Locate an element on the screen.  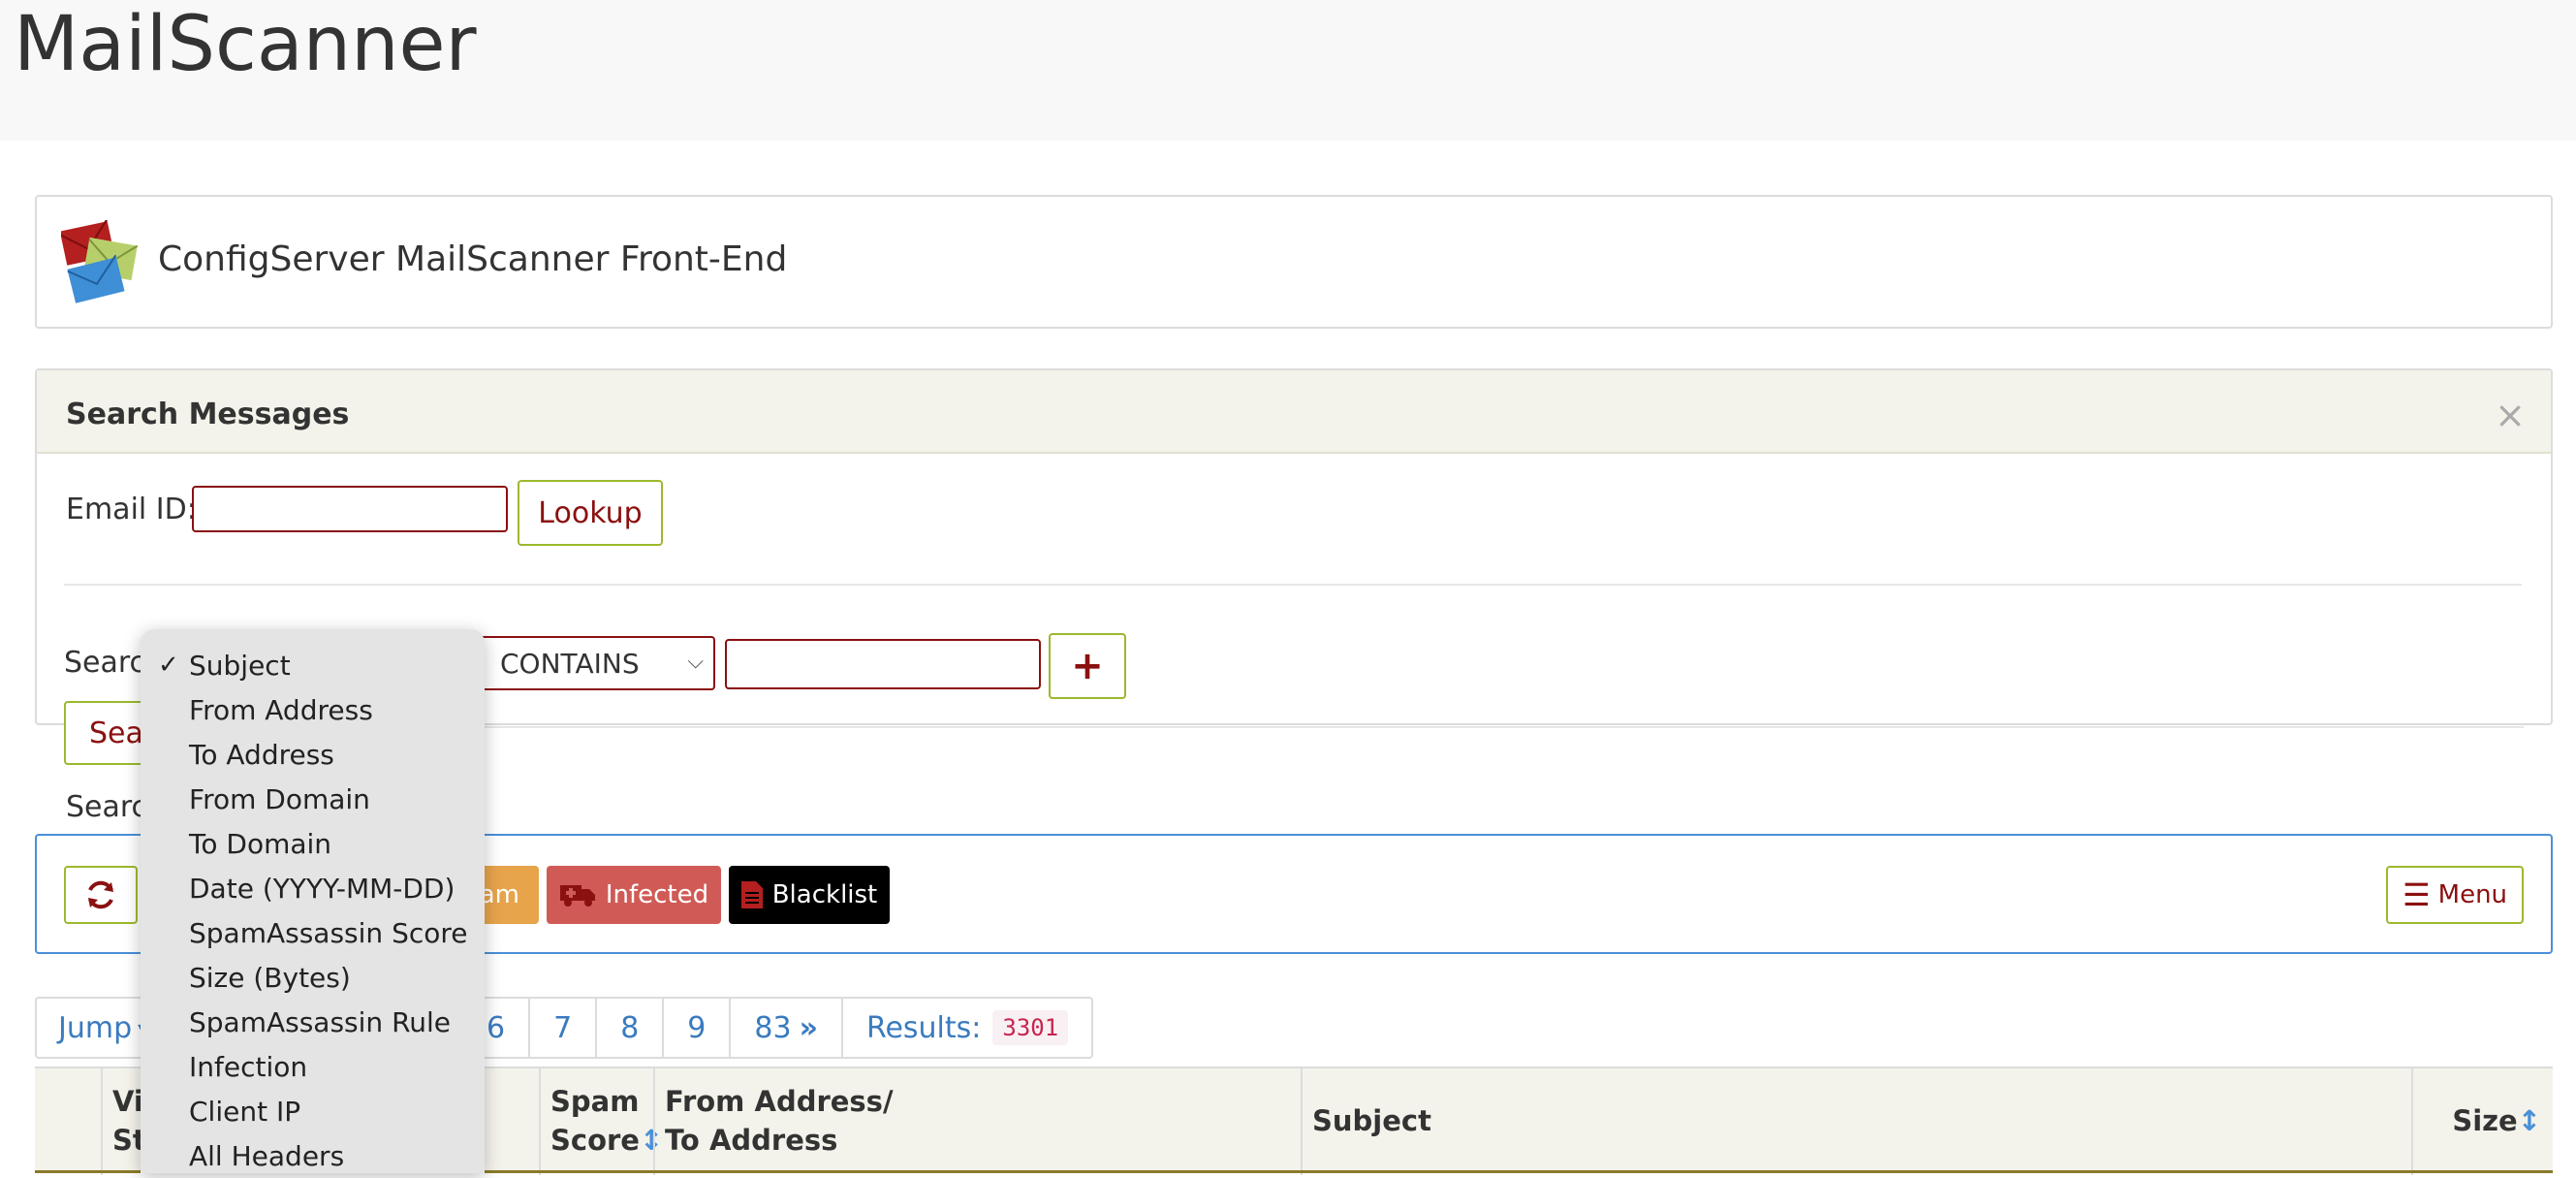
dropdown-option: All Headers is located at coordinates (313, 1155).